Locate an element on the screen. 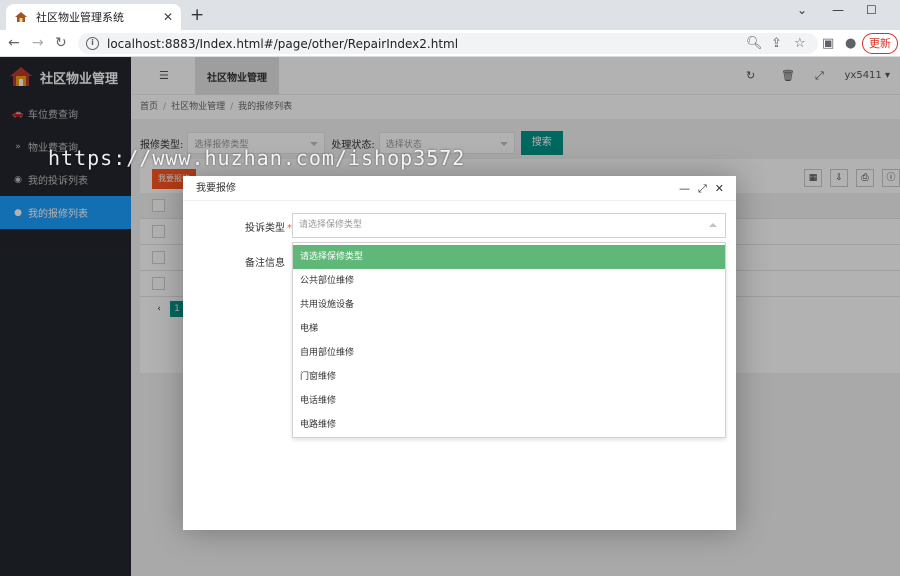  dropdown-option: 共用设施设备 is located at coordinates (509, 305).